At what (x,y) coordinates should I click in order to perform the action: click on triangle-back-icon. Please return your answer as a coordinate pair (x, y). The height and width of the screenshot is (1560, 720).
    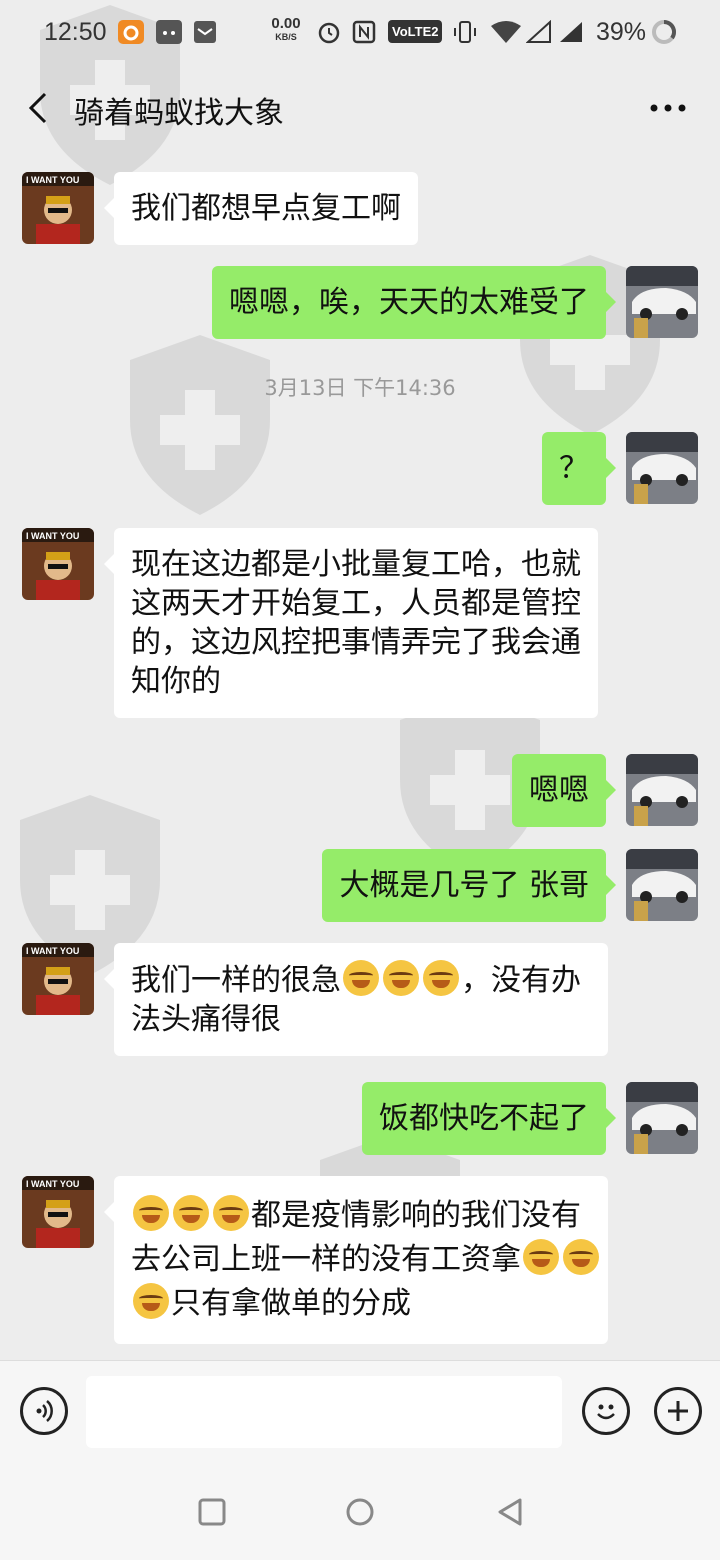
    Looking at the image, I should click on (510, 1512).